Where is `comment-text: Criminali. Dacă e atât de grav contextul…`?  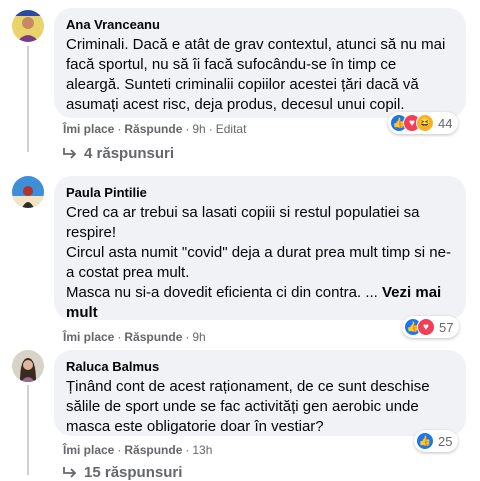
comment-text: Criminali. Dacă e atât de grav contextul… is located at coordinates (260, 75).